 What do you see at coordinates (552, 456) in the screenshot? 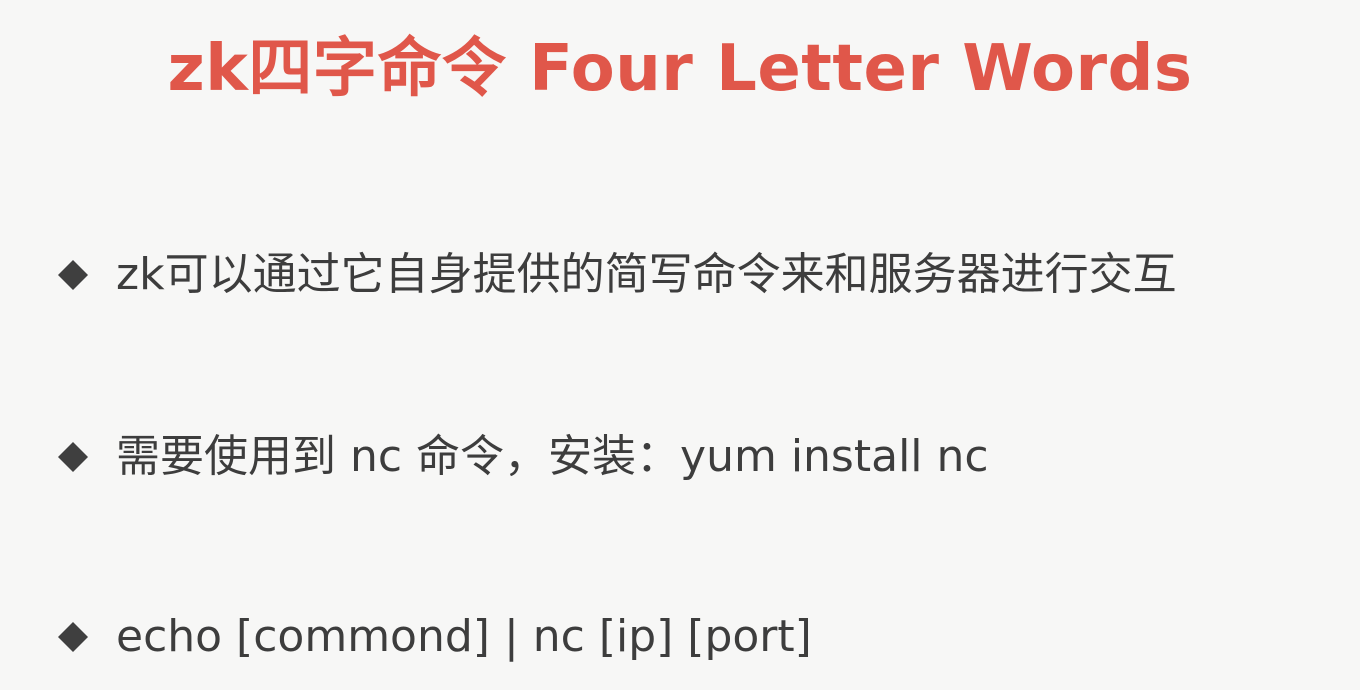
I see `bullet-text-2: 需要使用到 nc 命令，安装：yum install nc` at bounding box center [552, 456].